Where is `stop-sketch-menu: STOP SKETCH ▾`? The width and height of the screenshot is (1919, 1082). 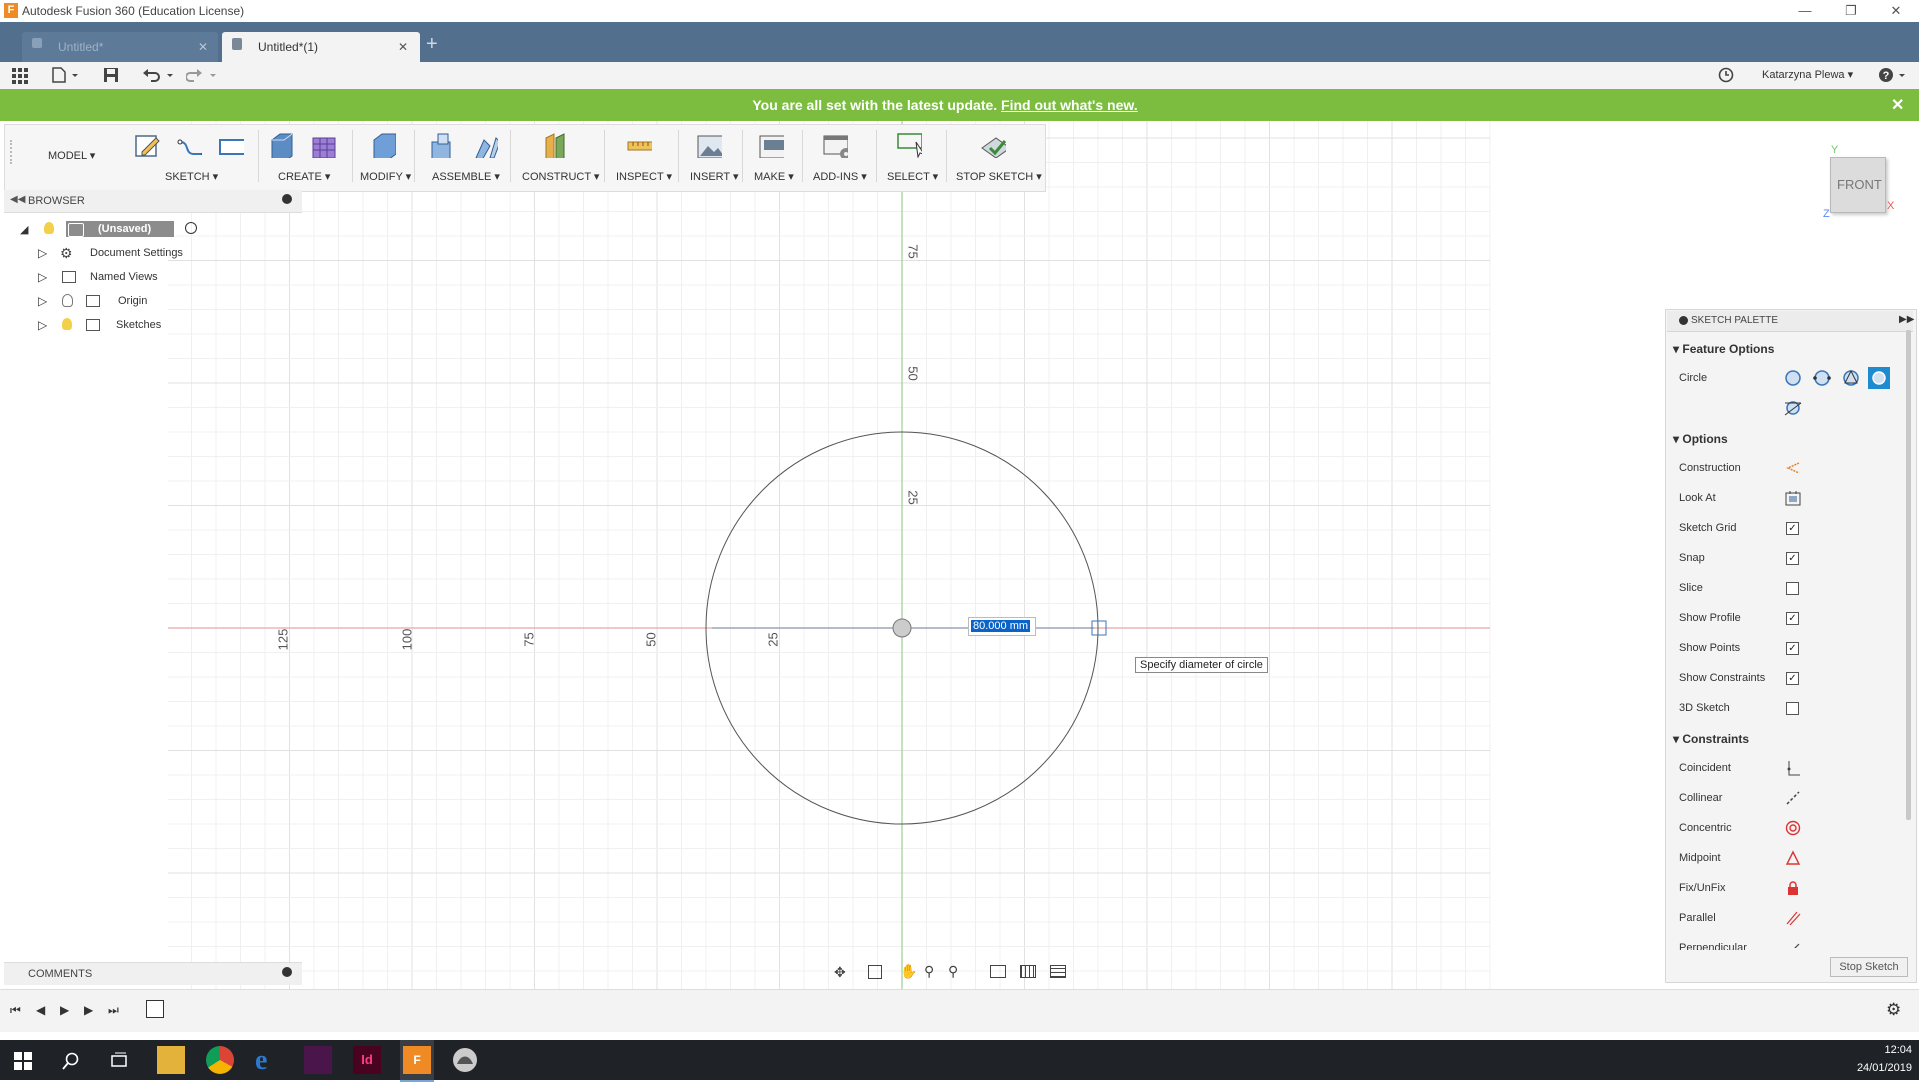
stop-sketch-menu: STOP SKETCH ▾ is located at coordinates (999, 176).